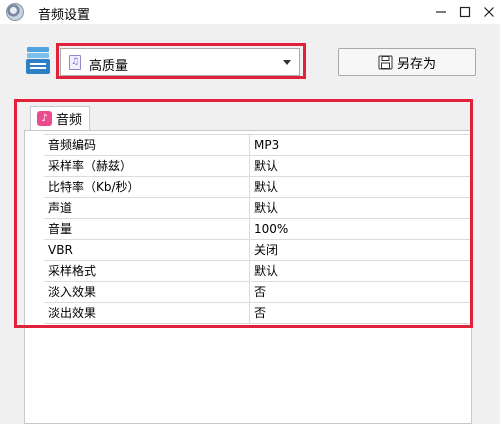 Image resolution: width=500 pixels, height=424 pixels. I want to click on close-button, so click(488, 12).